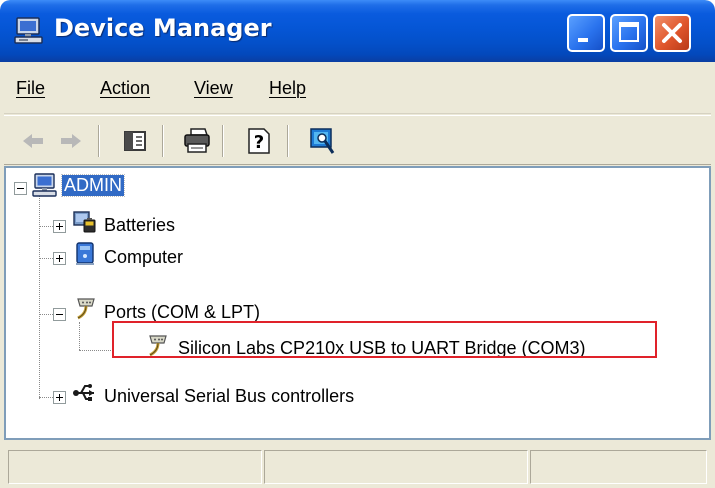 This screenshot has width=715, height=488. I want to click on forward-icon, so click(71, 141).